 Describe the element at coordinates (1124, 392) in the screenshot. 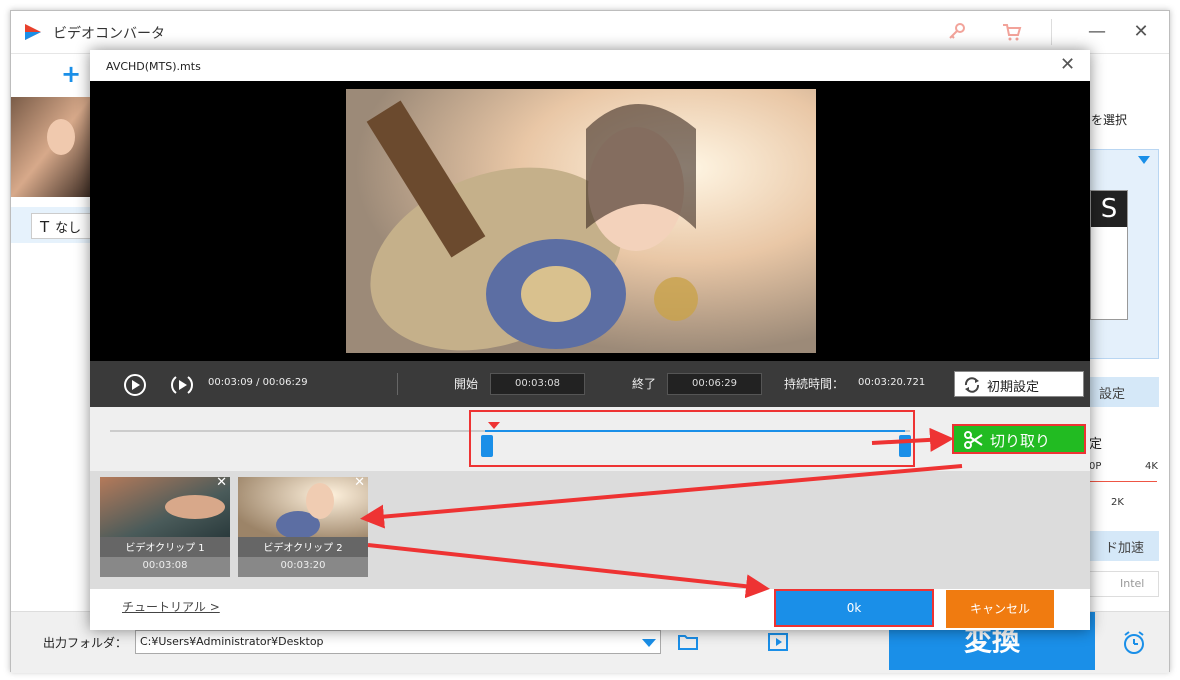

I see `settings-button: 設定` at that location.